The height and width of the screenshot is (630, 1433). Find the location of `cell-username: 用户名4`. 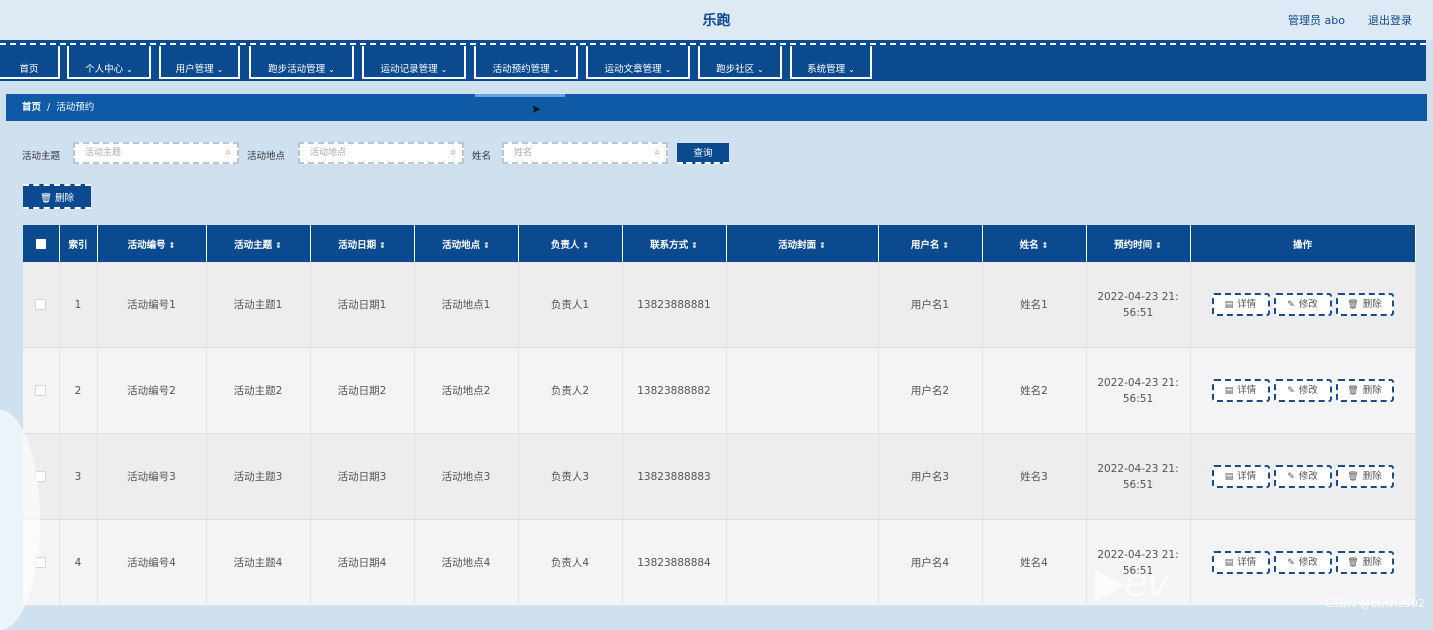

cell-username: 用户名4 is located at coordinates (930, 562).